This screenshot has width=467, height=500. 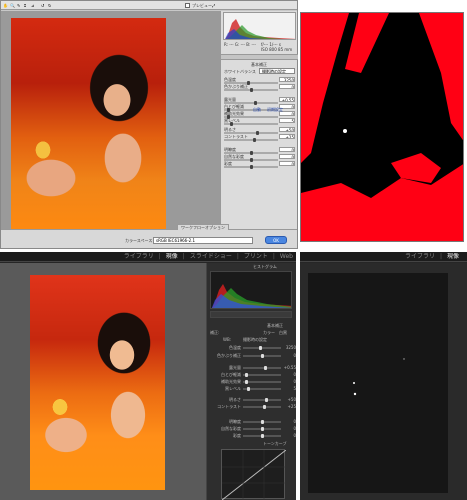 I want to click on lr-slider-value: 5, so click(x=289, y=388).